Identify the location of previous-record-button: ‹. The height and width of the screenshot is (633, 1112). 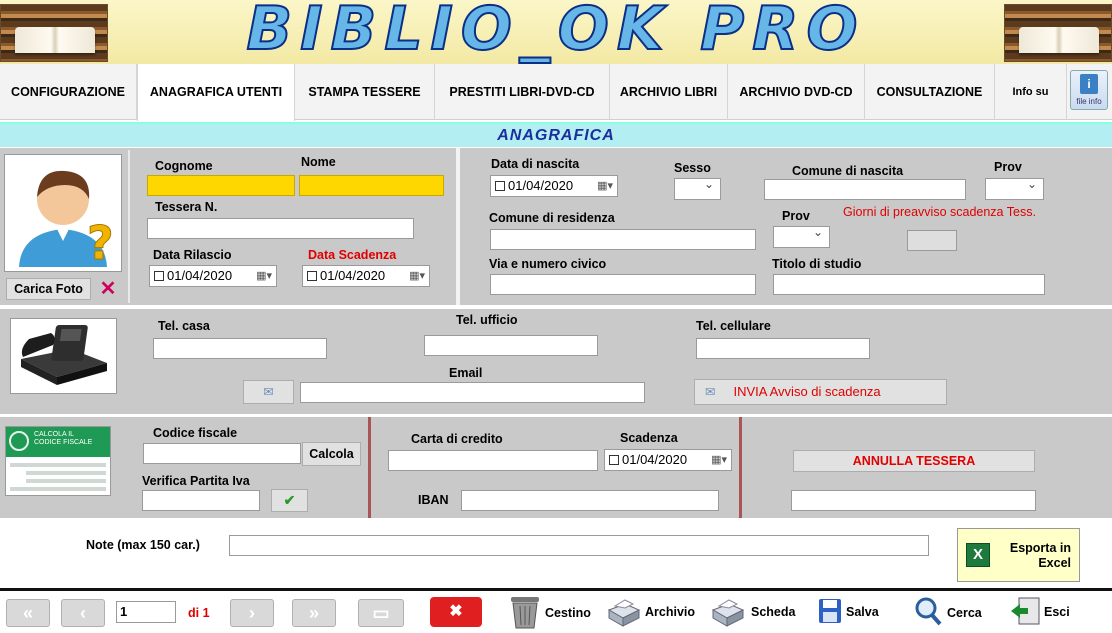
(83, 613).